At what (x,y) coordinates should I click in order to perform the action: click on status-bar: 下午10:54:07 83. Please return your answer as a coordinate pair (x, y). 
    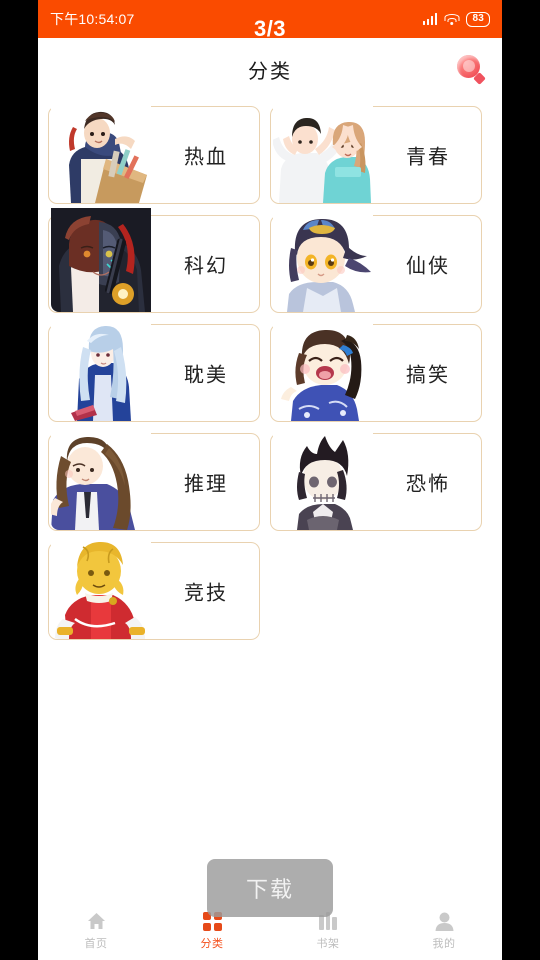
    Looking at the image, I should click on (270, 19).